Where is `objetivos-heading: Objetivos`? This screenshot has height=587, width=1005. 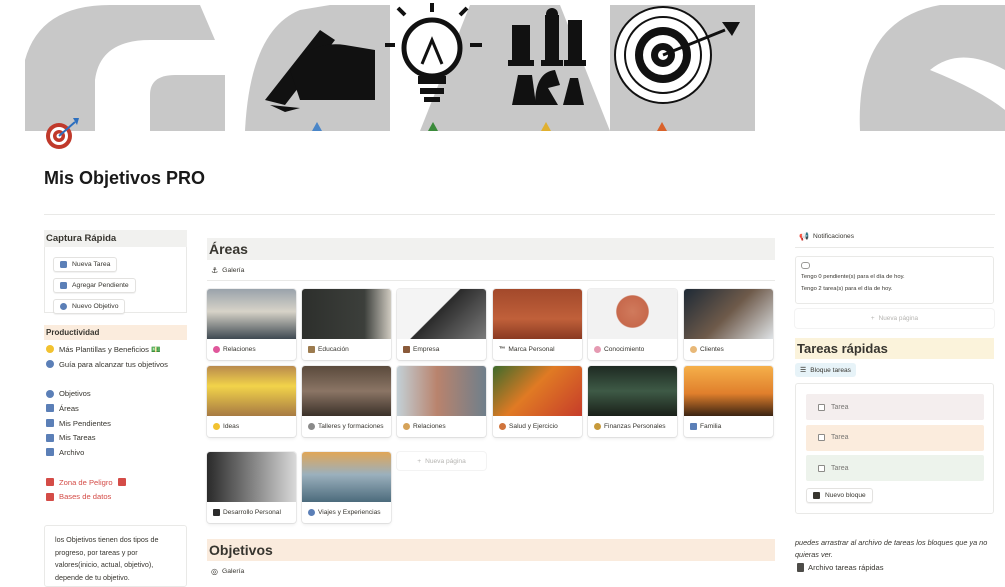
objetivos-heading: Objetivos is located at coordinates (491, 550).